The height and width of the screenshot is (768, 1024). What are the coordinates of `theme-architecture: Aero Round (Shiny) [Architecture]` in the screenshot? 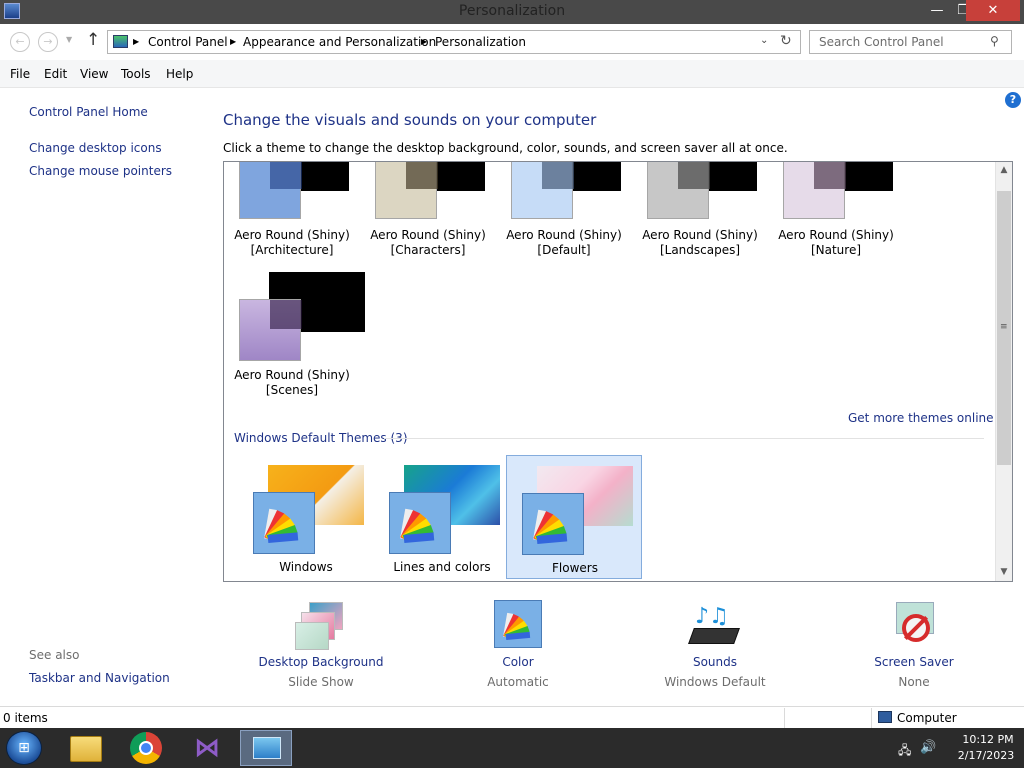 It's located at (292, 209).